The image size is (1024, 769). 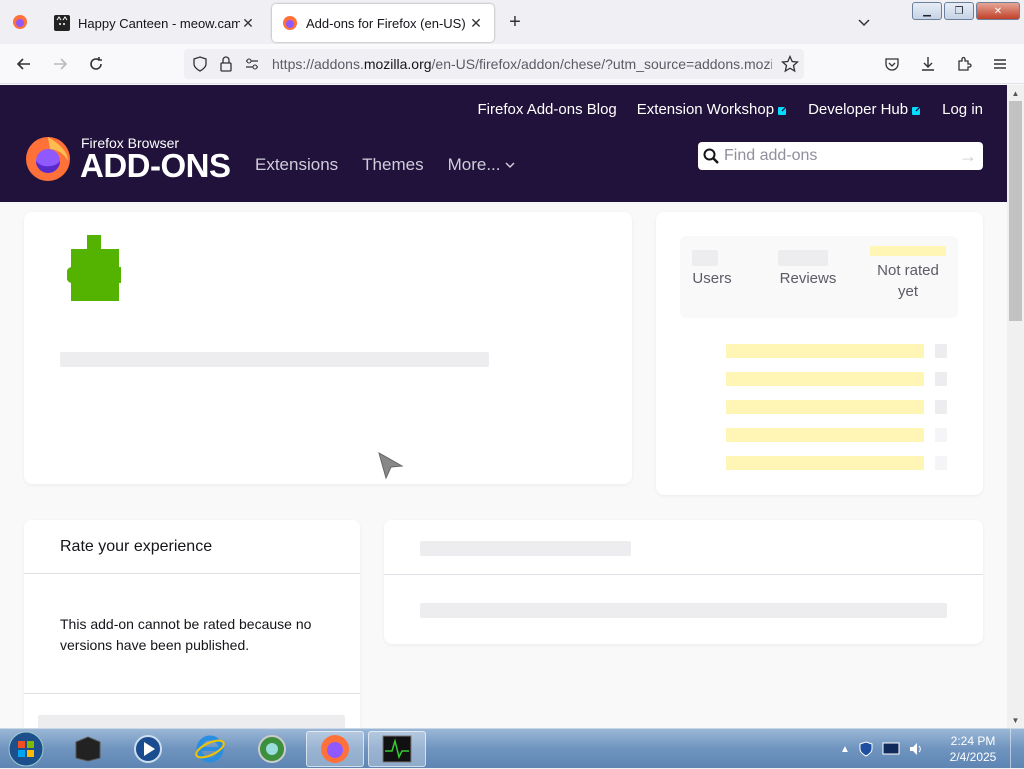 What do you see at coordinates (973, 749) in the screenshot?
I see `taskbar-clock: 2:24 PM 2/4/2025` at bounding box center [973, 749].